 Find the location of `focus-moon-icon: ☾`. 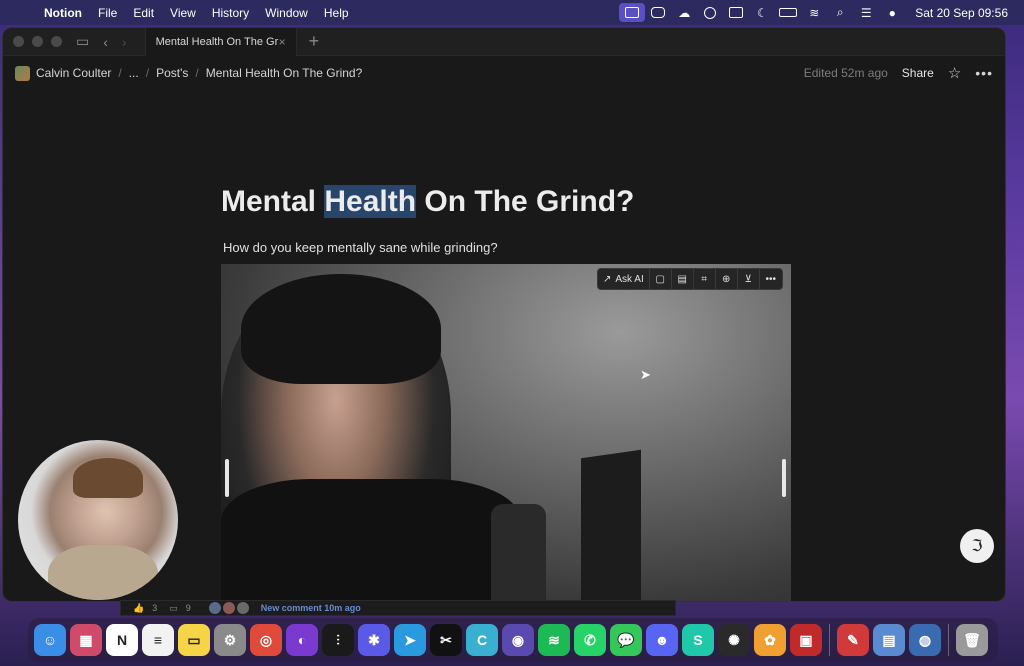

focus-moon-icon: ☾ is located at coordinates (762, 12).